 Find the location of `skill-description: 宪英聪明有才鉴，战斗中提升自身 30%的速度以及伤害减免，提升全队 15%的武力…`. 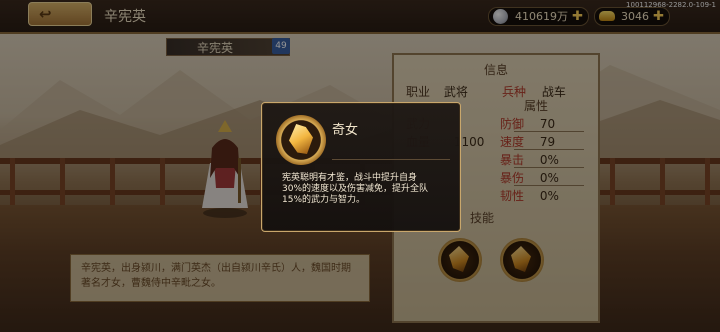

skill-description: 宪英聪明有才鉴，战斗中提升自身 30%的速度以及伤害减免，提升全队 15%的武力… is located at coordinates (355, 189).